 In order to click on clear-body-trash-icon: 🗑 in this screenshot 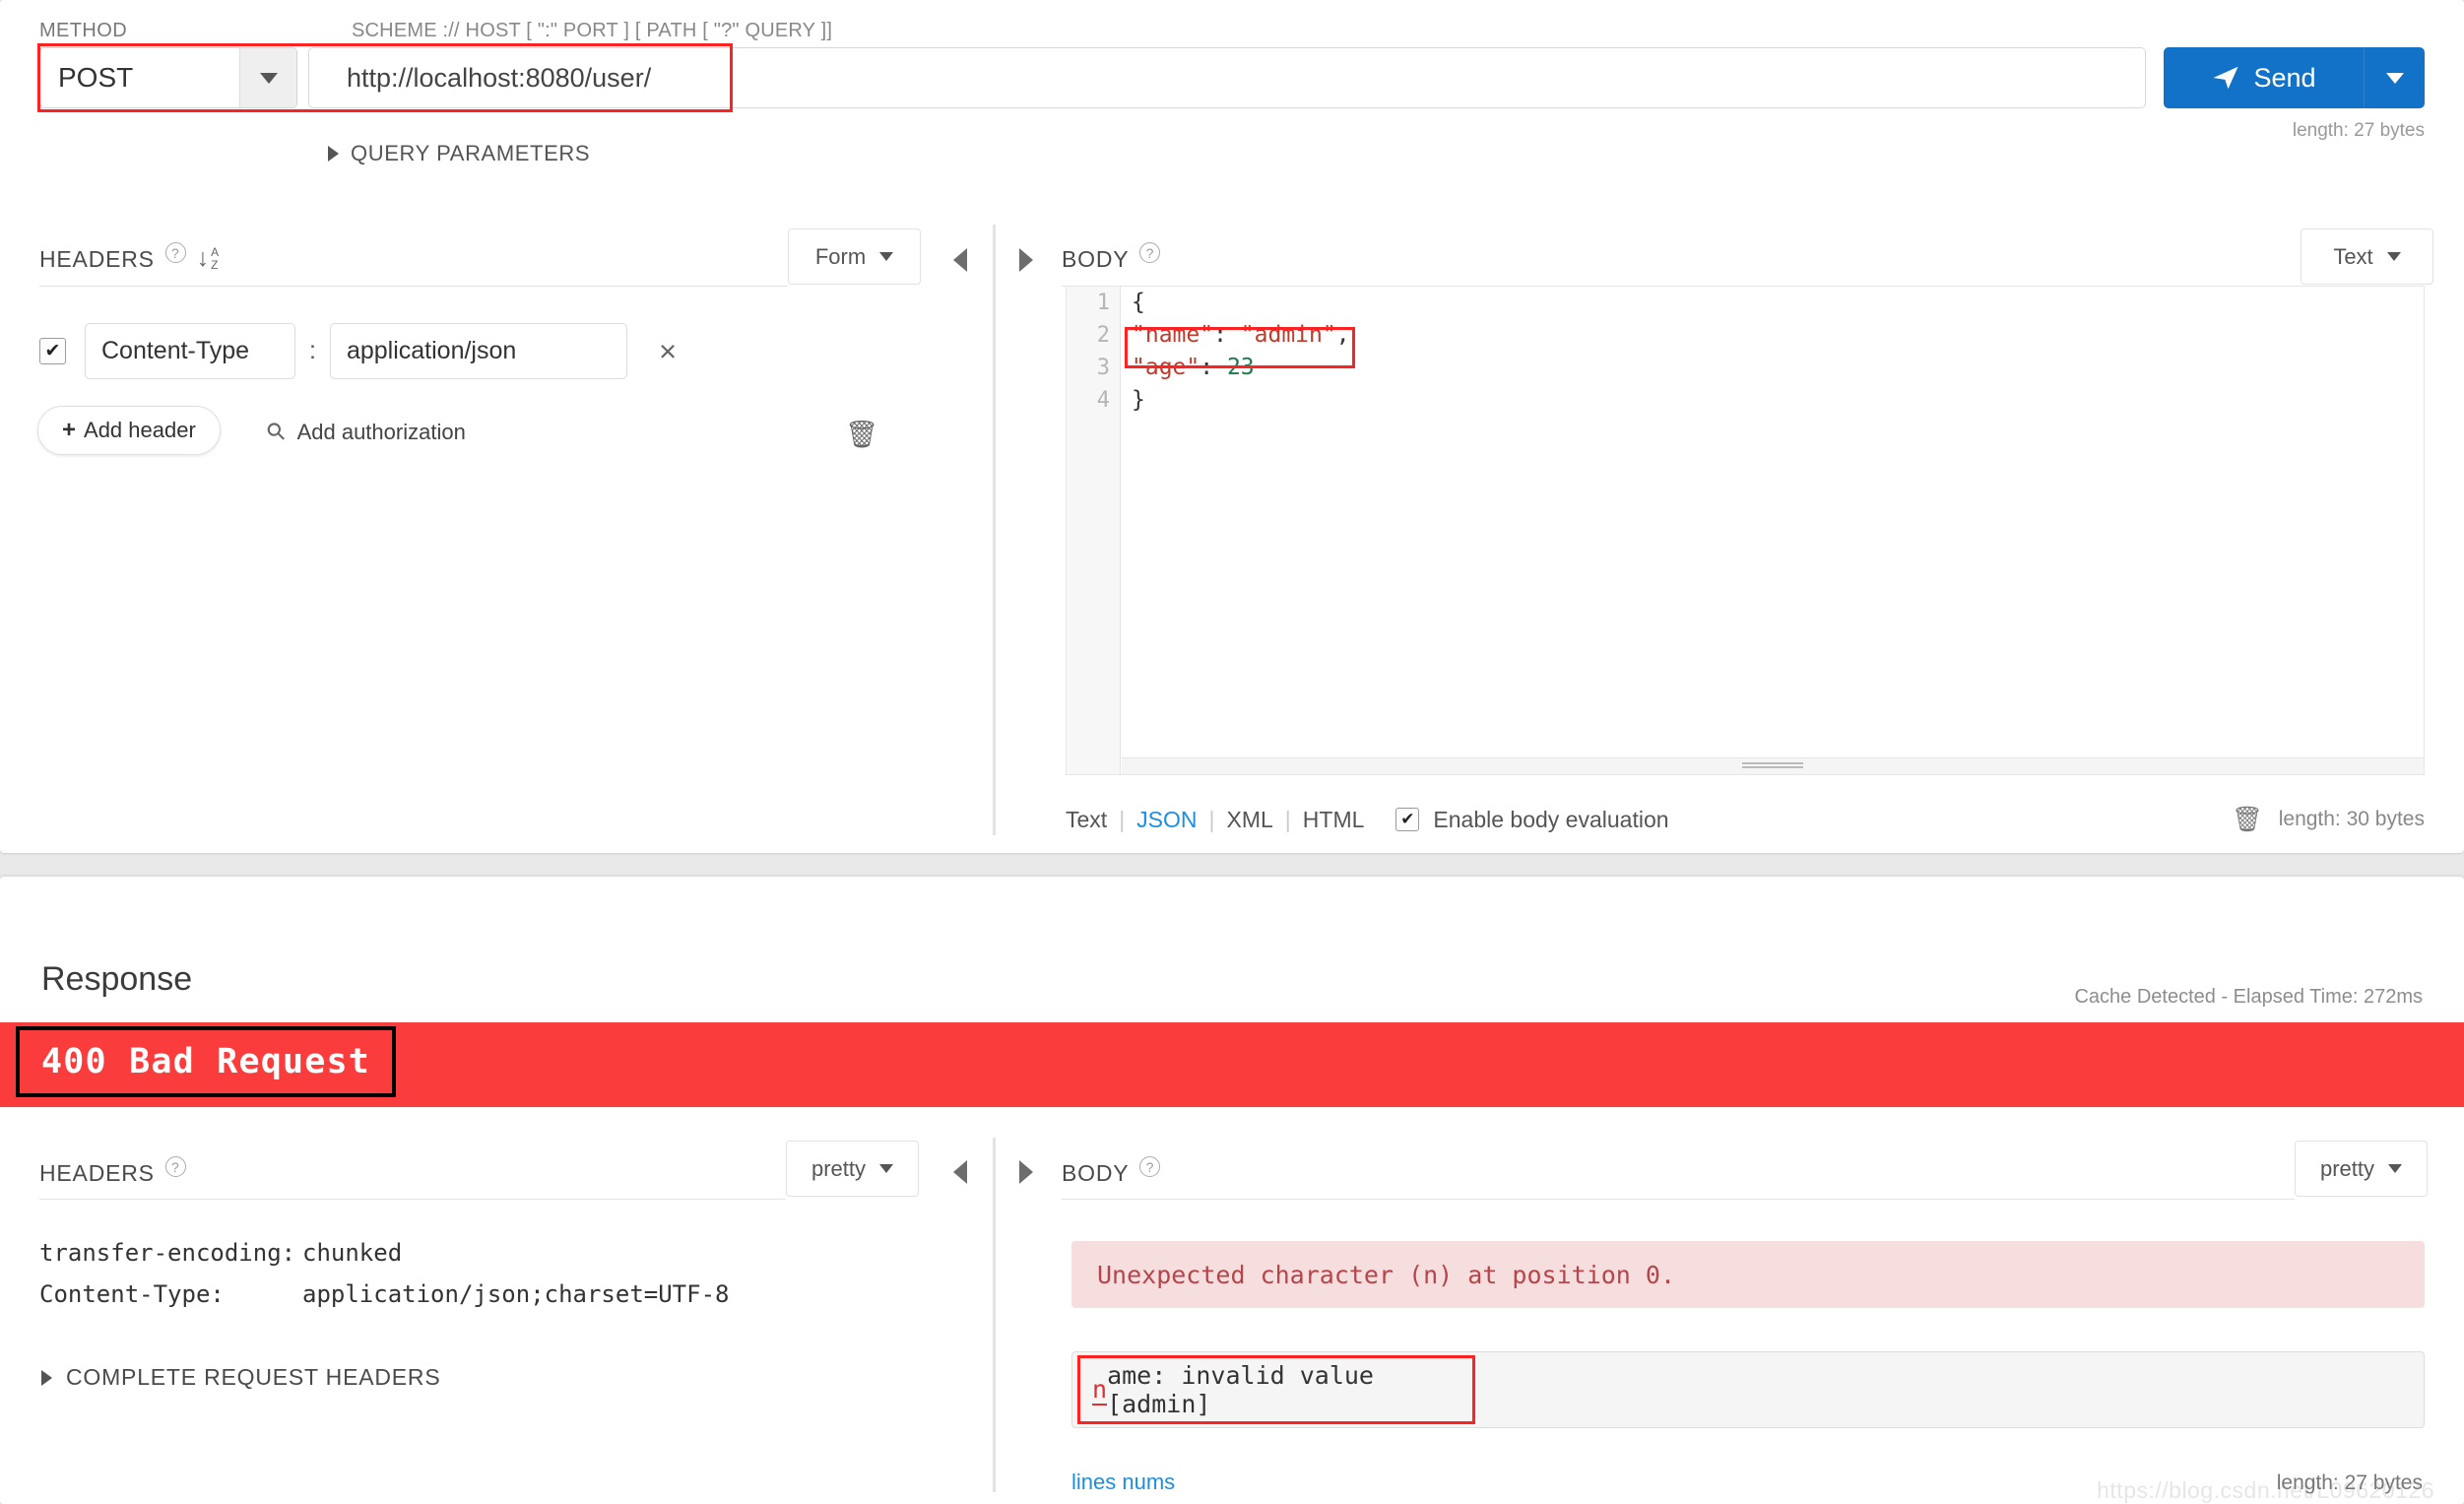, I will do `click(2247, 820)`.